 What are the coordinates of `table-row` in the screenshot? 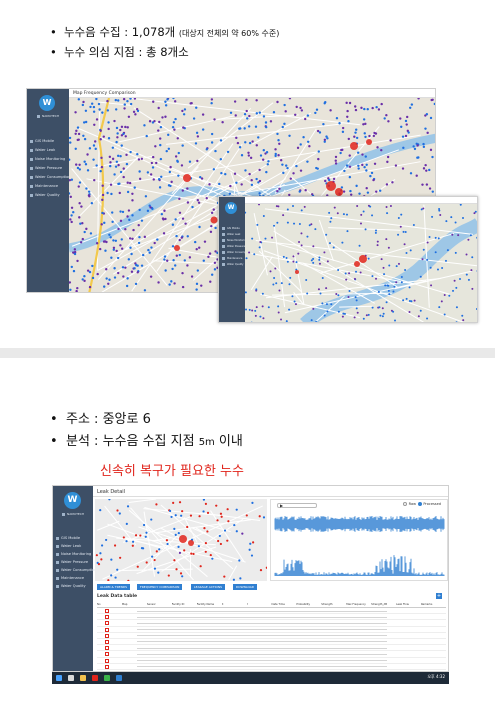 It's located at (271, 667).